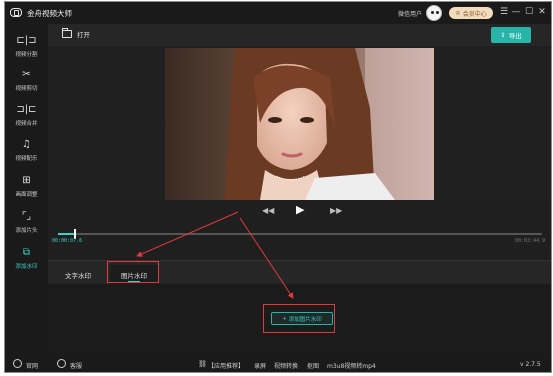 The height and width of the screenshot is (376, 553). Describe the element at coordinates (26, 118) in the screenshot. I see `sidebar-item-merge: ⊐|⊏ 视频合并` at that location.